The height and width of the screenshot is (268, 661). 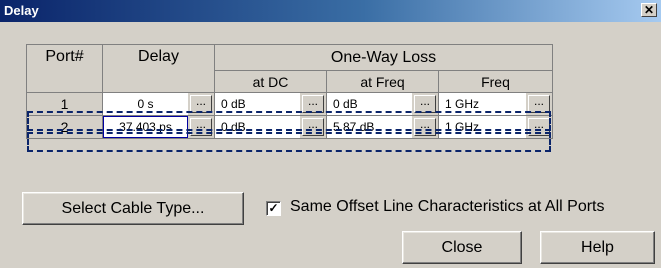 What do you see at coordinates (270, 81) in the screenshot?
I see `subheader-at-dc: at DC` at bounding box center [270, 81].